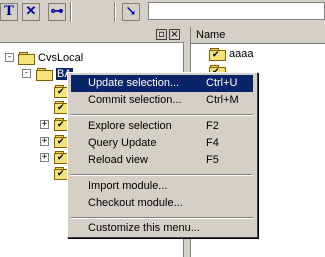  Describe the element at coordinates (57, 12) in the screenshot. I see `graph-button: ⊶` at that location.